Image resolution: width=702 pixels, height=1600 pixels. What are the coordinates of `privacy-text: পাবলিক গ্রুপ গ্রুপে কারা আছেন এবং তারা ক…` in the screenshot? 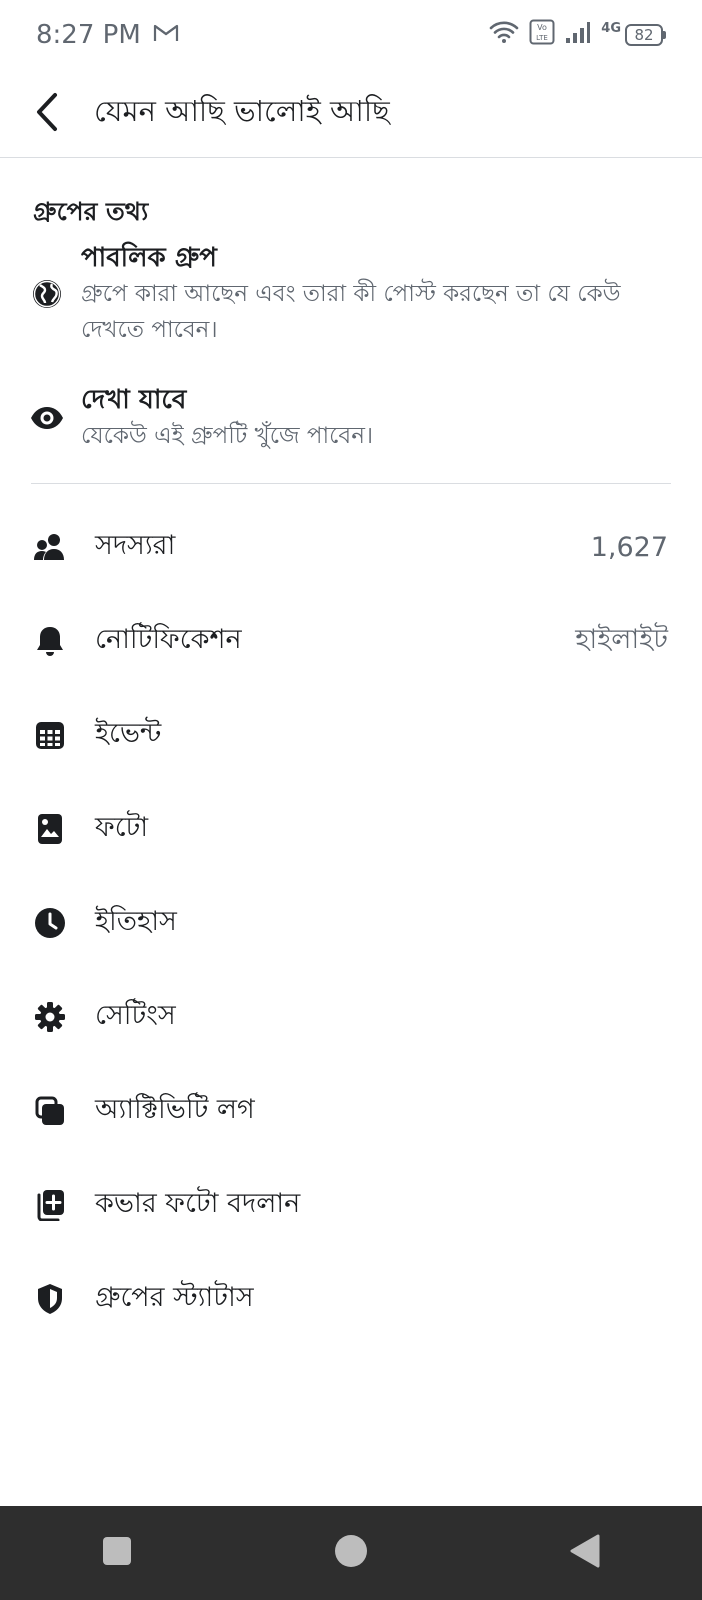 It's located at (376, 294).